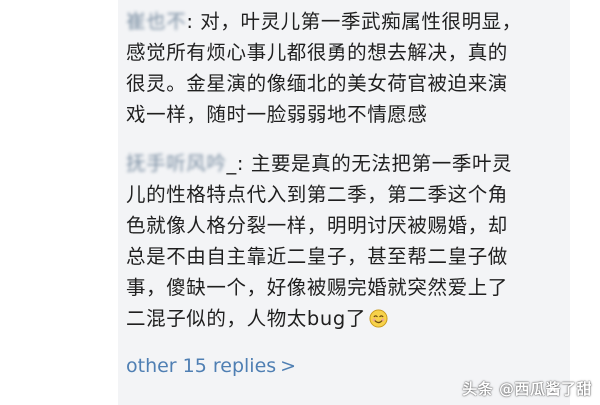 This screenshot has width=600, height=405. What do you see at coordinates (288, 366) in the screenshot?
I see `chevron-right-icon: >` at bounding box center [288, 366].